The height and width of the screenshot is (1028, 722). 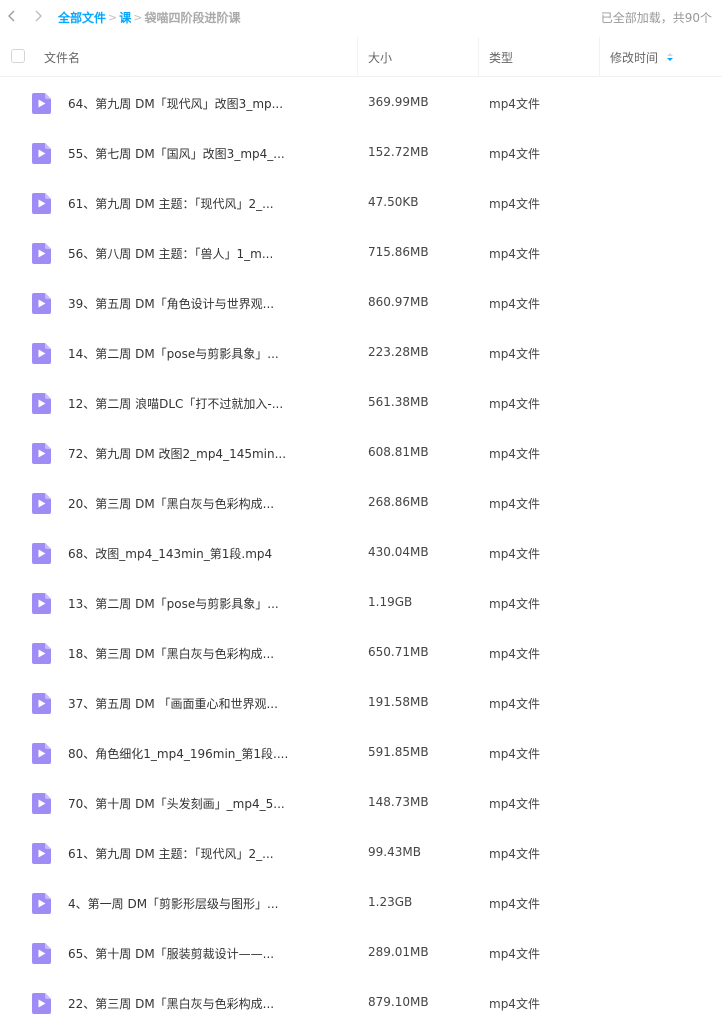 What do you see at coordinates (361, 553) in the screenshot?
I see `file-row: 68、改图_mp4_143min_第1段.mp4 430.04MB mp4文件` at bounding box center [361, 553].